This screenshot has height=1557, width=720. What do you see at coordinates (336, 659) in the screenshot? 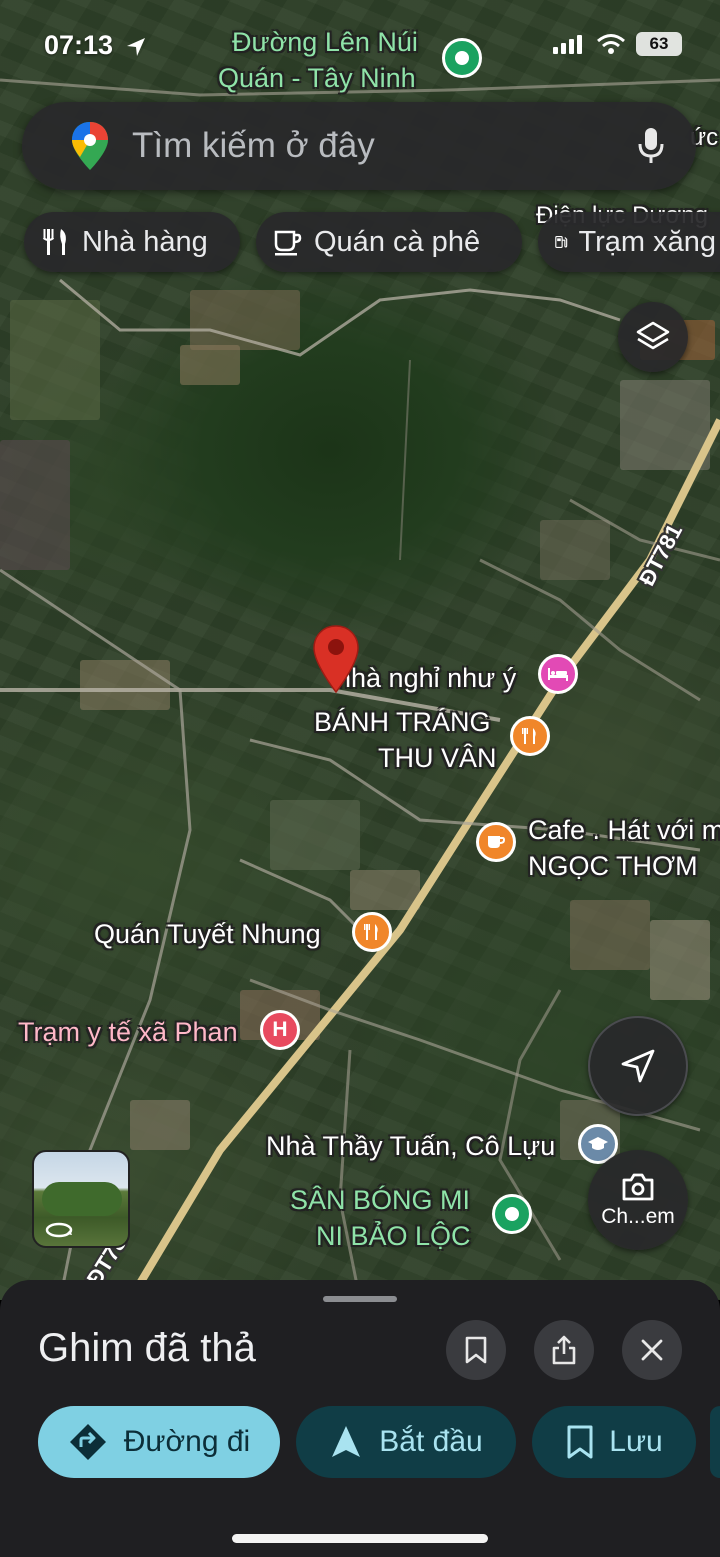
I see `dropped-pin-icon` at bounding box center [336, 659].